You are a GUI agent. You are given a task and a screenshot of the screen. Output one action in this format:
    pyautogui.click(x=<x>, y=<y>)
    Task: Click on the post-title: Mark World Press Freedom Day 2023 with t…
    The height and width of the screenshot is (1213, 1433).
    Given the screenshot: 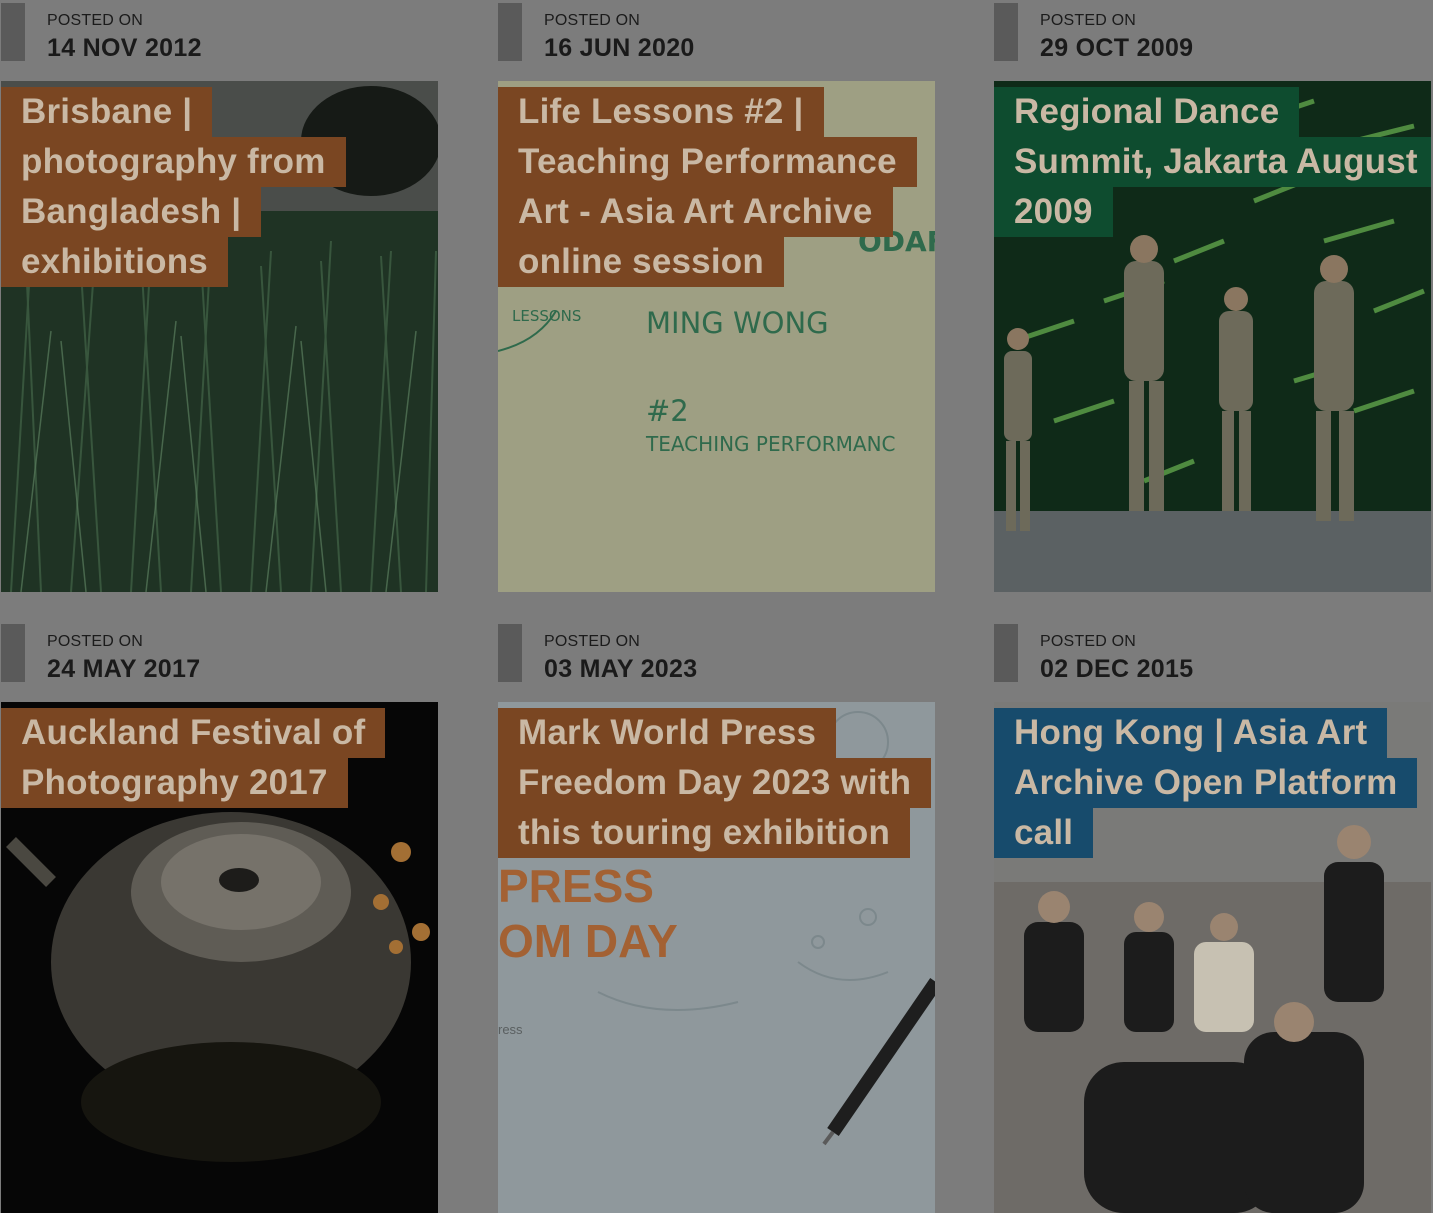 What is the action you would take?
    pyautogui.click(x=715, y=783)
    